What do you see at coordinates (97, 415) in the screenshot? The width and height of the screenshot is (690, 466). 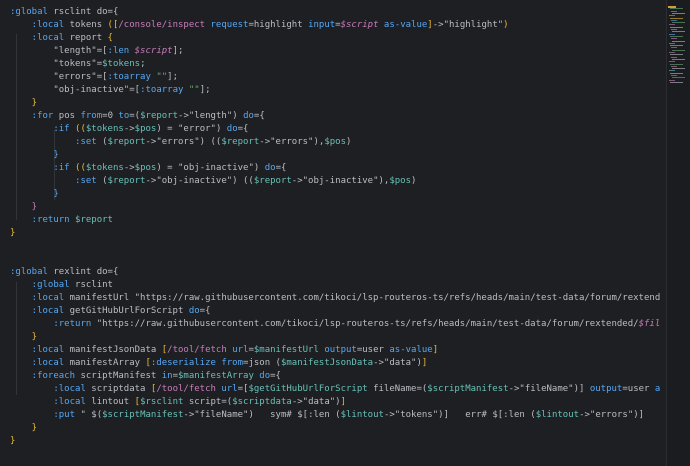 I see `code-token: $(` at bounding box center [97, 415].